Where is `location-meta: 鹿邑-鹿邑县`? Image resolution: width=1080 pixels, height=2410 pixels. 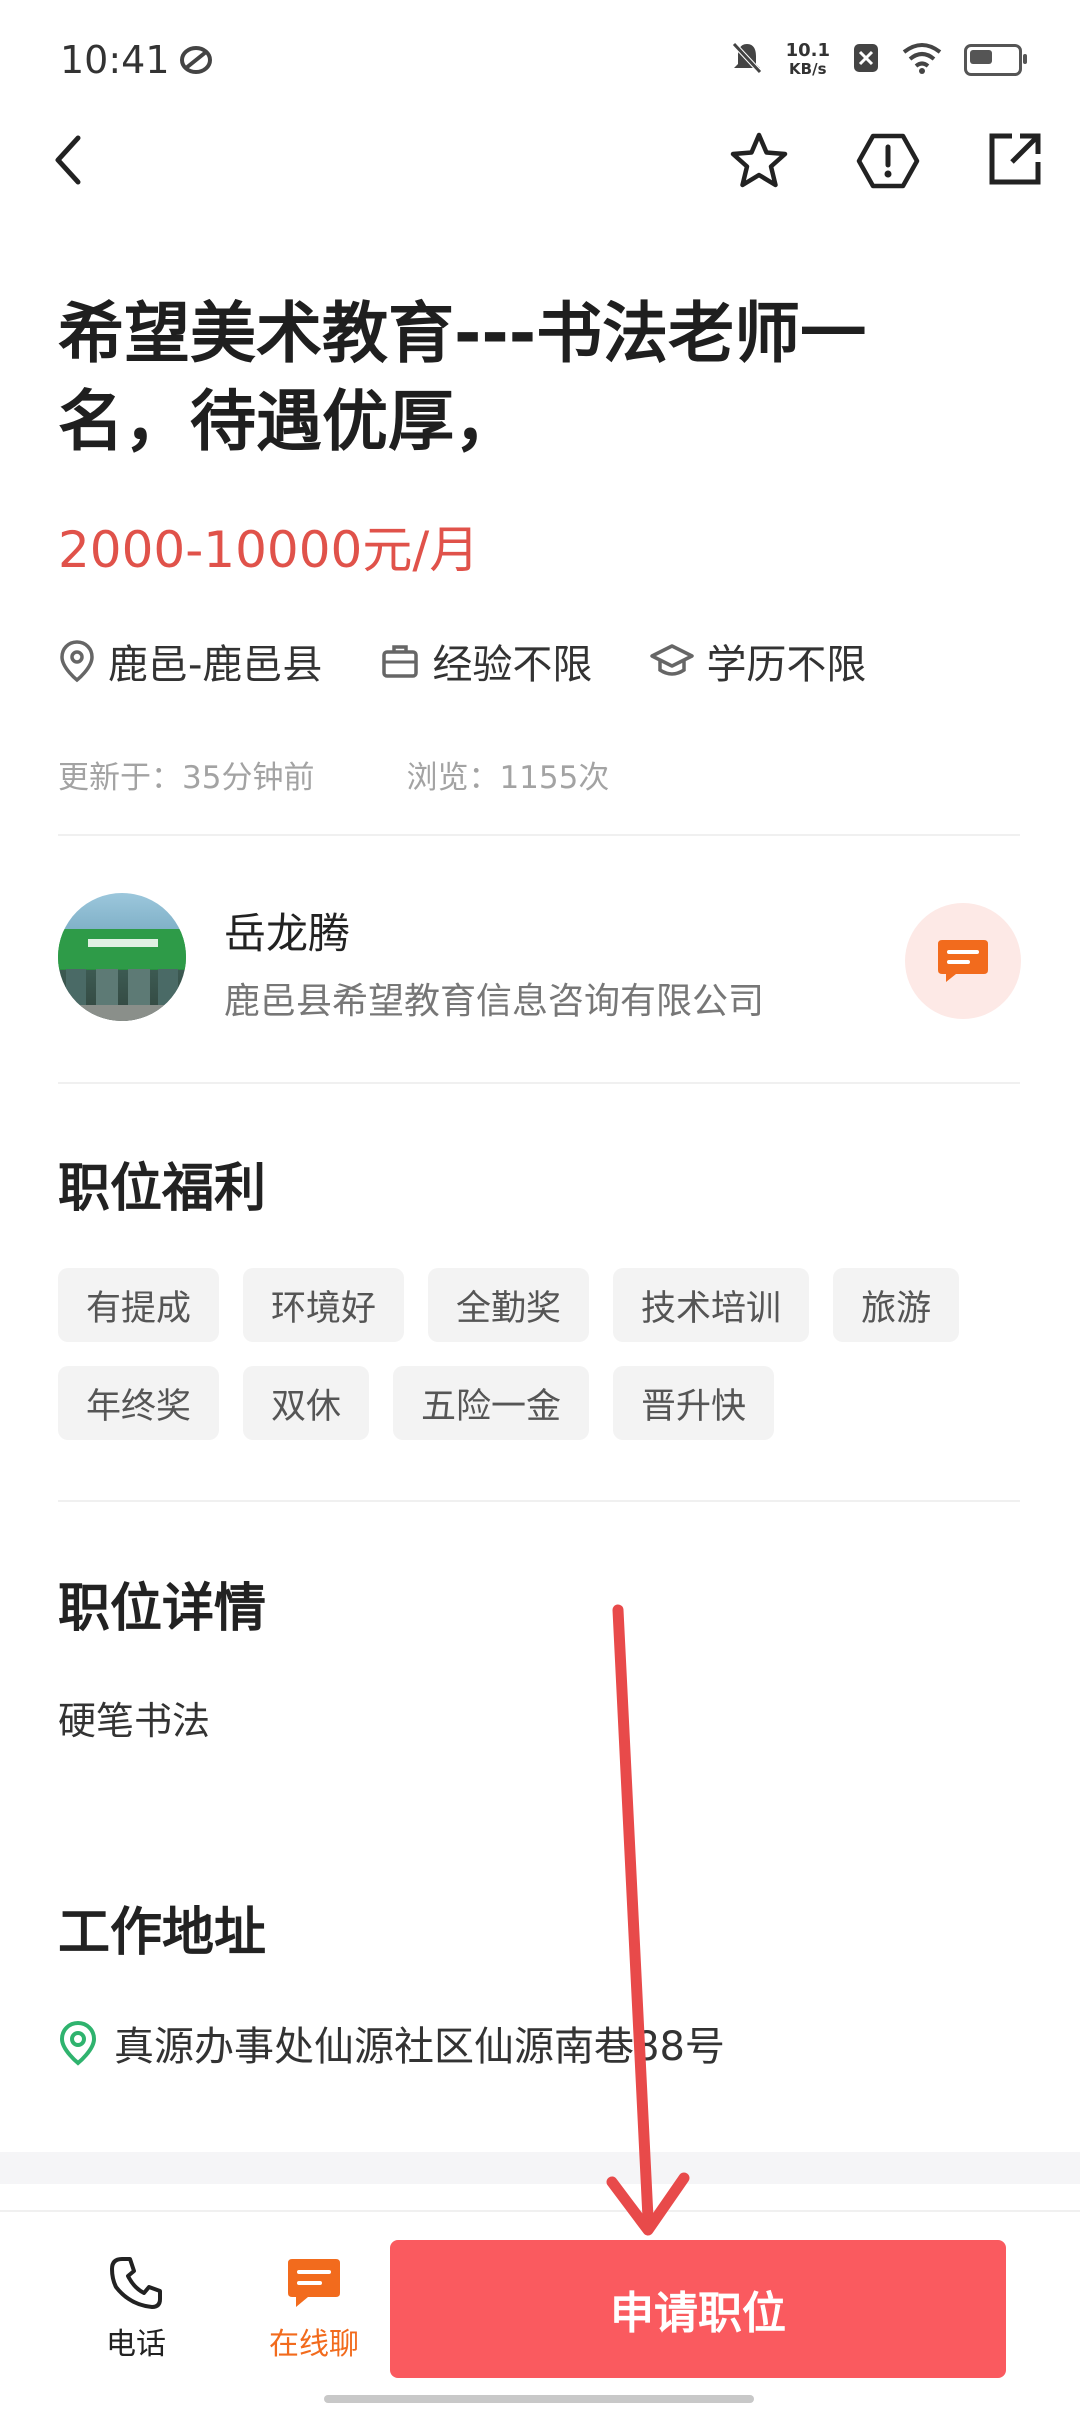 location-meta: 鹿邑-鹿邑县 is located at coordinates (190, 661).